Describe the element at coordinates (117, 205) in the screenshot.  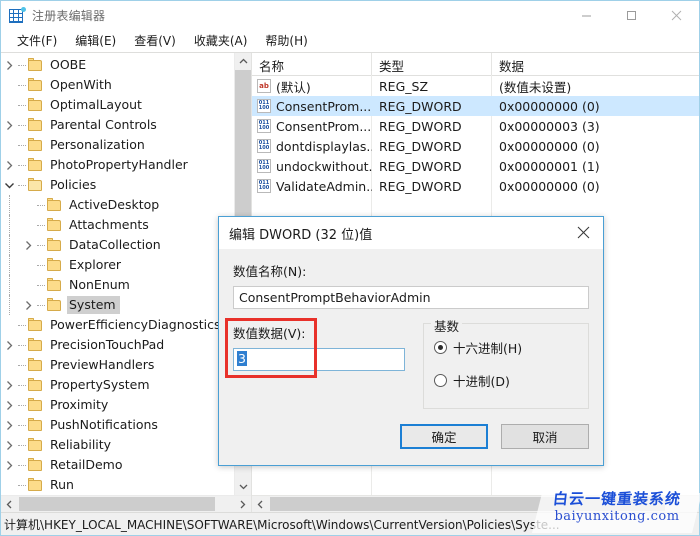
I see `tree-item-activedesktop: ActiveDesktop` at that location.